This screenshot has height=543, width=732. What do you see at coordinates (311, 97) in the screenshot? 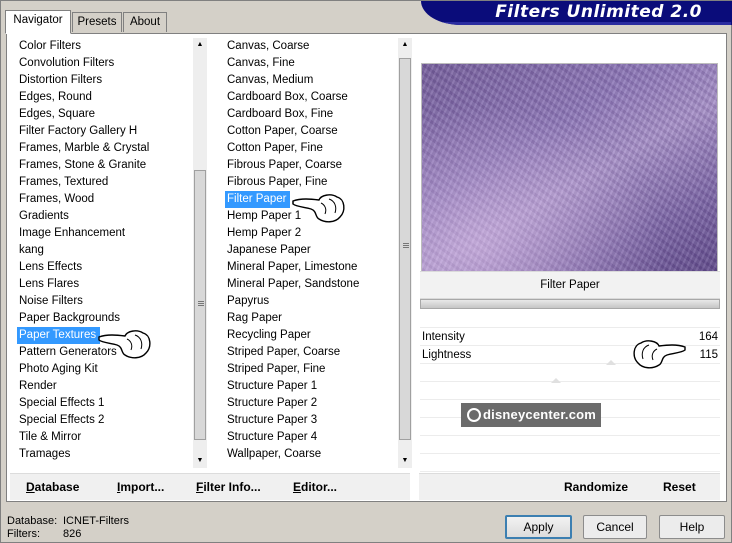
I see `filter-item: Cardboard Box, Coarse` at bounding box center [311, 97].